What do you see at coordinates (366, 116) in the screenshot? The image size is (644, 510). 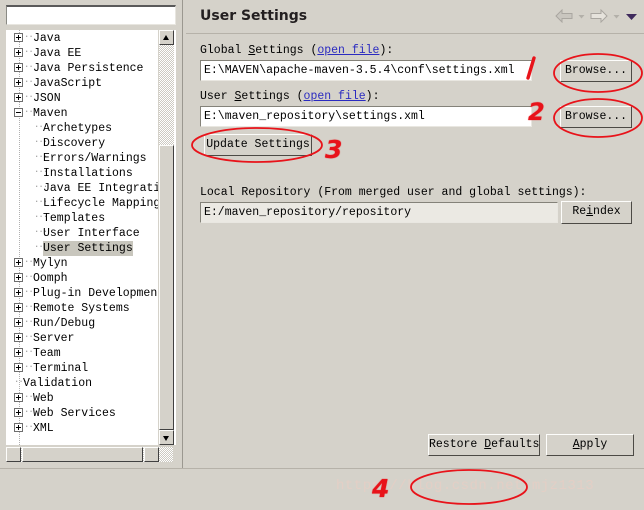 I see `user-settings-path-input` at bounding box center [366, 116].